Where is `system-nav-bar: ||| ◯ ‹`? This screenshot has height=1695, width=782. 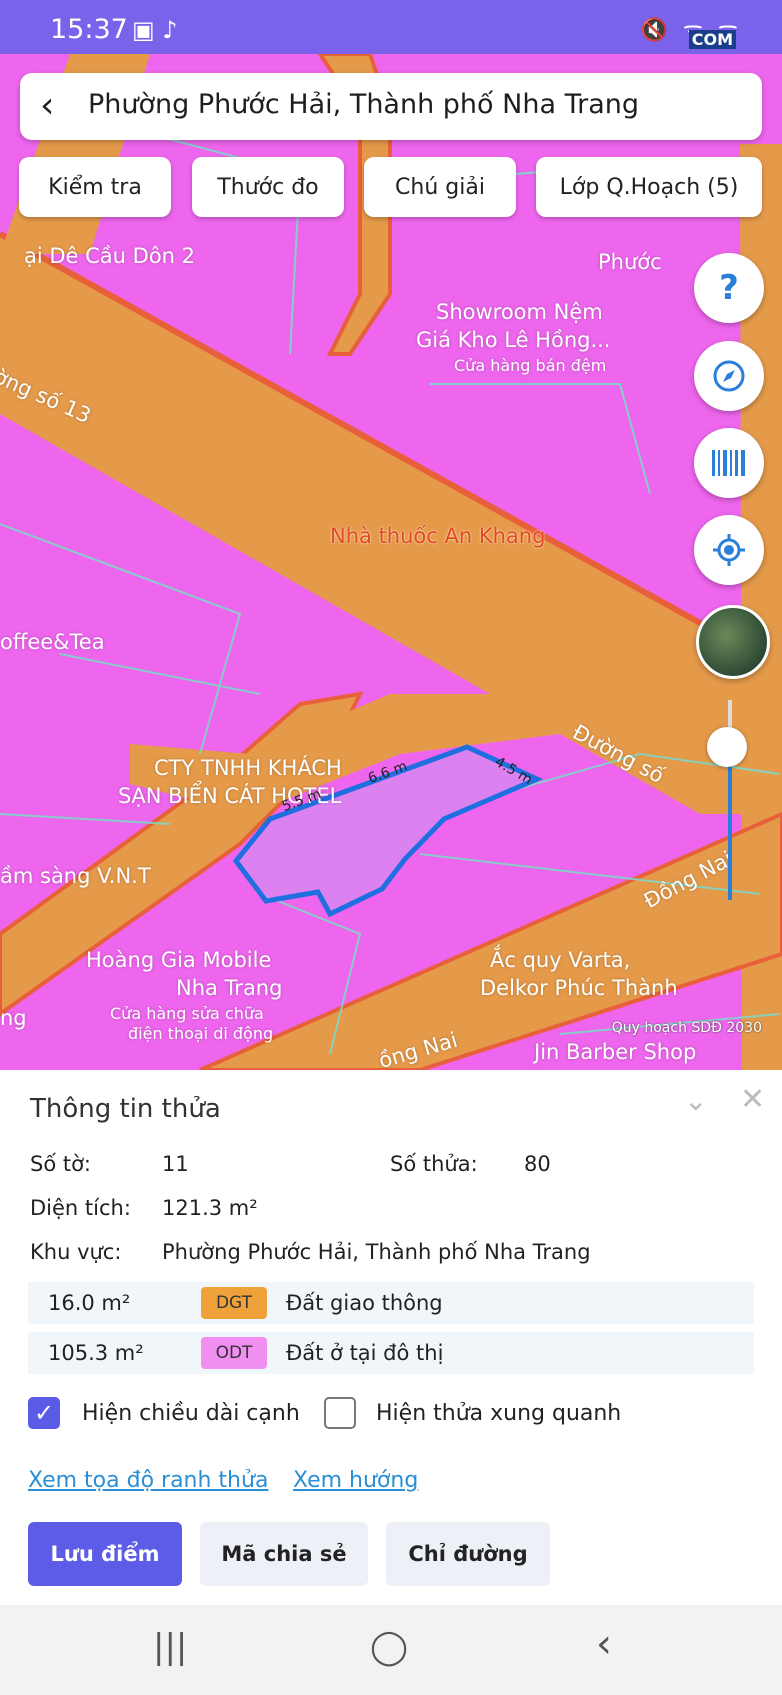
system-nav-bar: ||| ◯ ‹ is located at coordinates (391, 1650).